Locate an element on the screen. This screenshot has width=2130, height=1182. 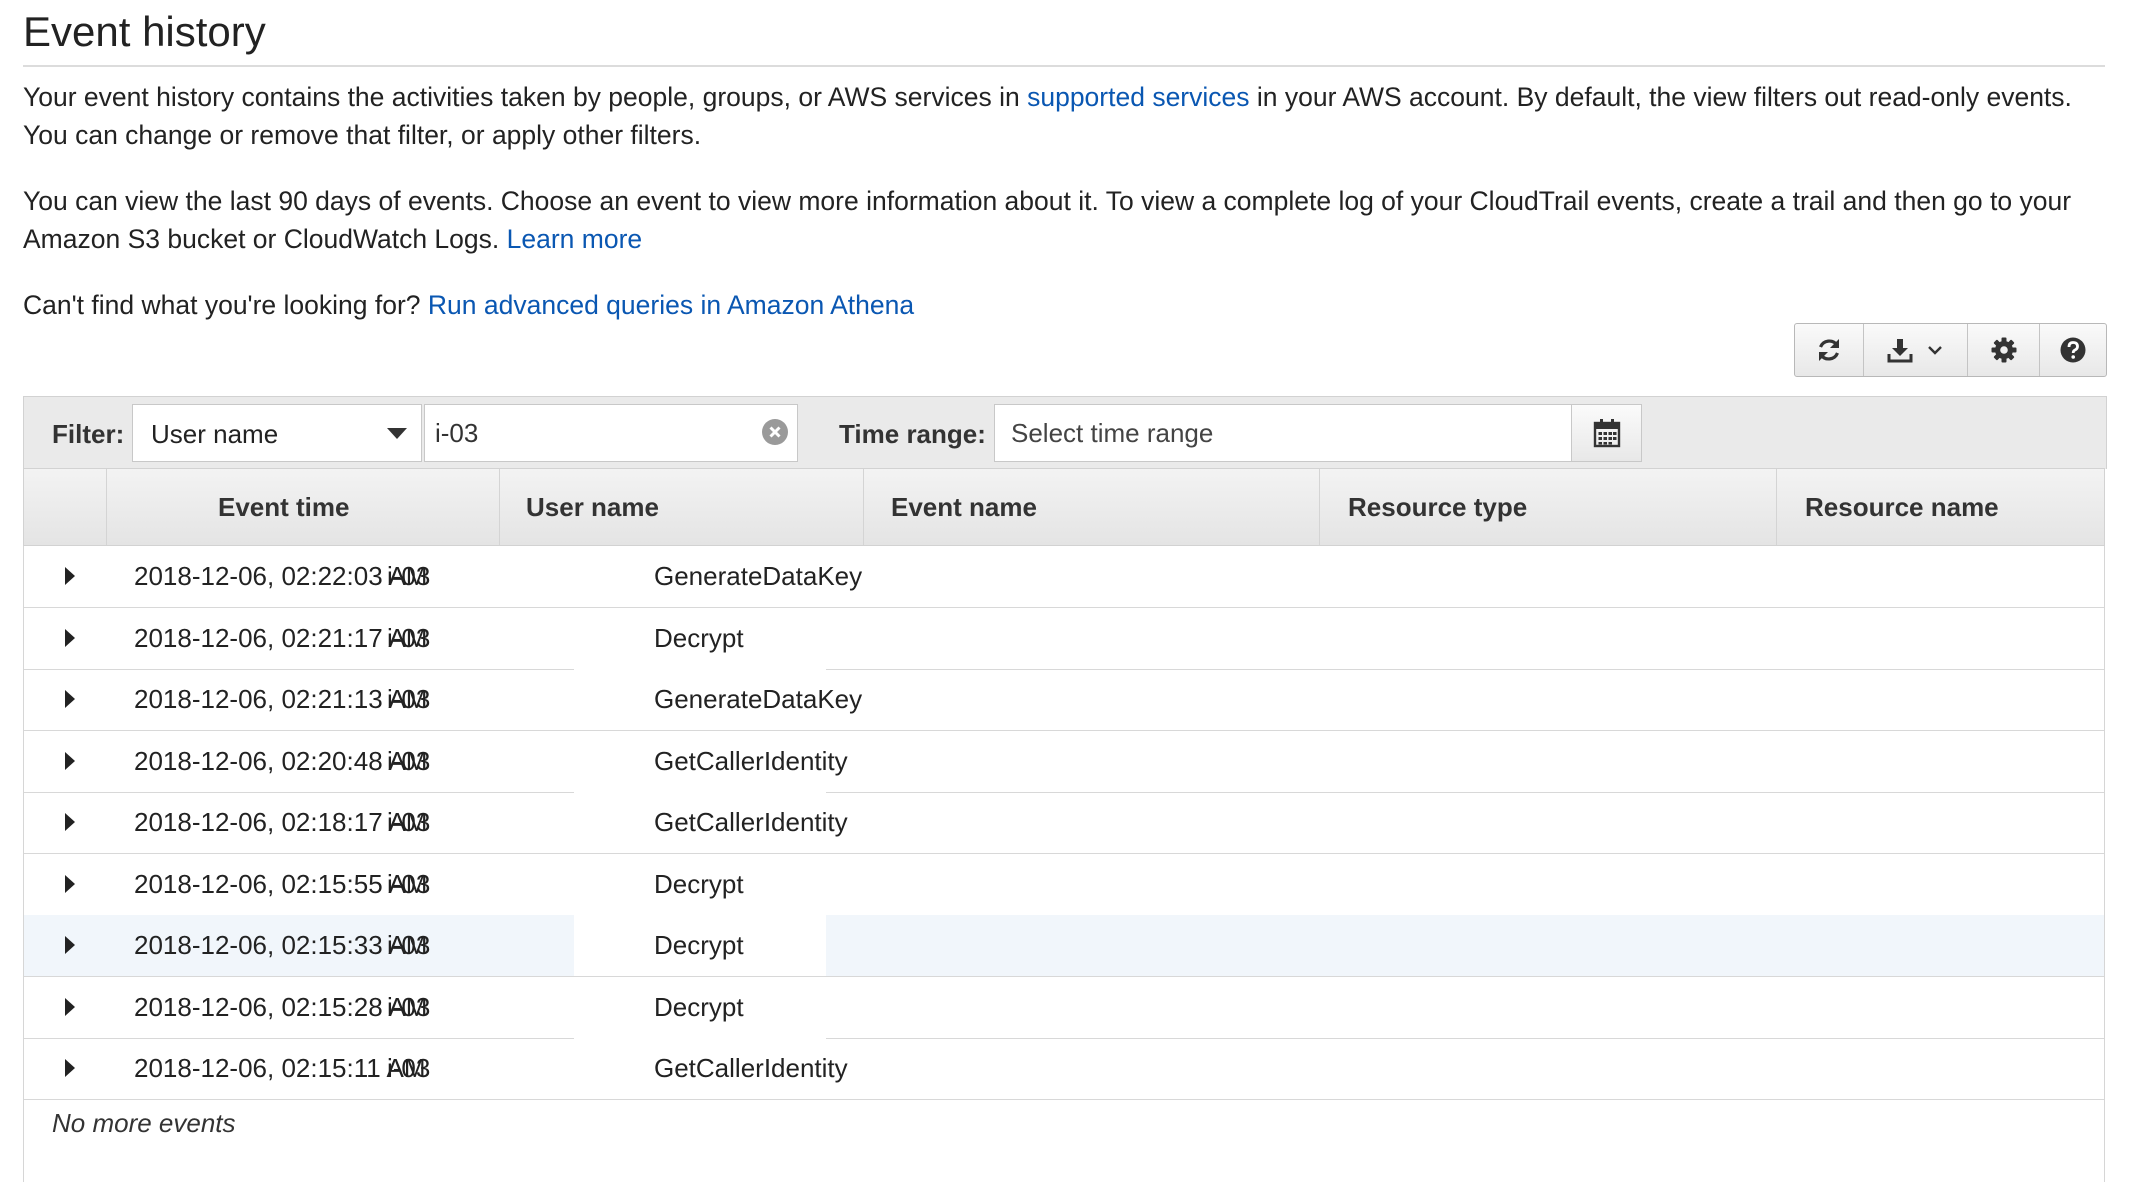
event-time-cell: 2018-12-06, 02:21:17 AM is located at coordinates (281, 638).